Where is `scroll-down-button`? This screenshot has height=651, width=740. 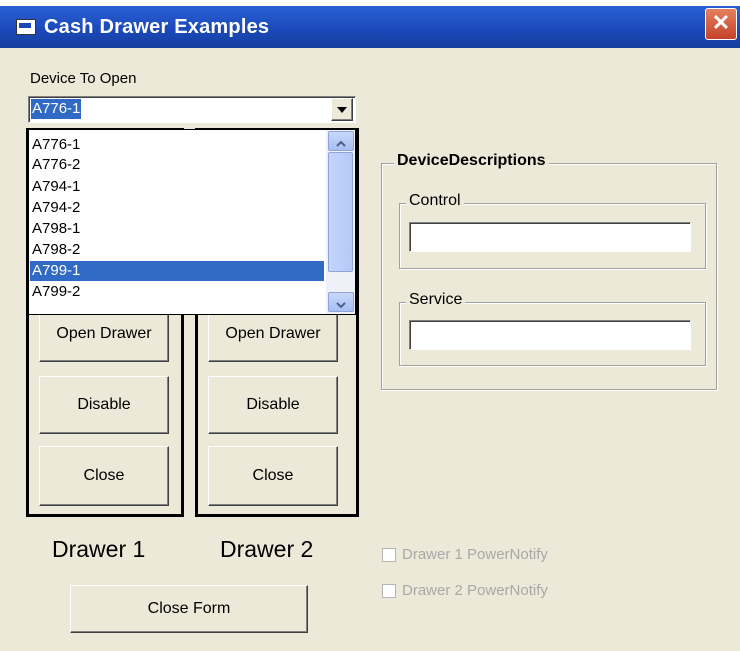
scroll-down-button is located at coordinates (341, 302).